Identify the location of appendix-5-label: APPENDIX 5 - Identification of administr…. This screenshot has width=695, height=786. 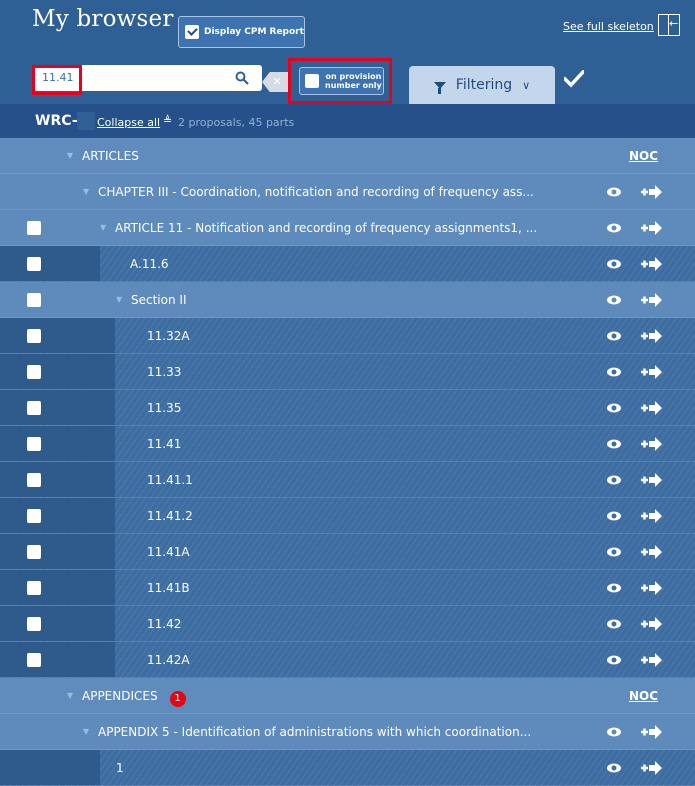
(315, 732).